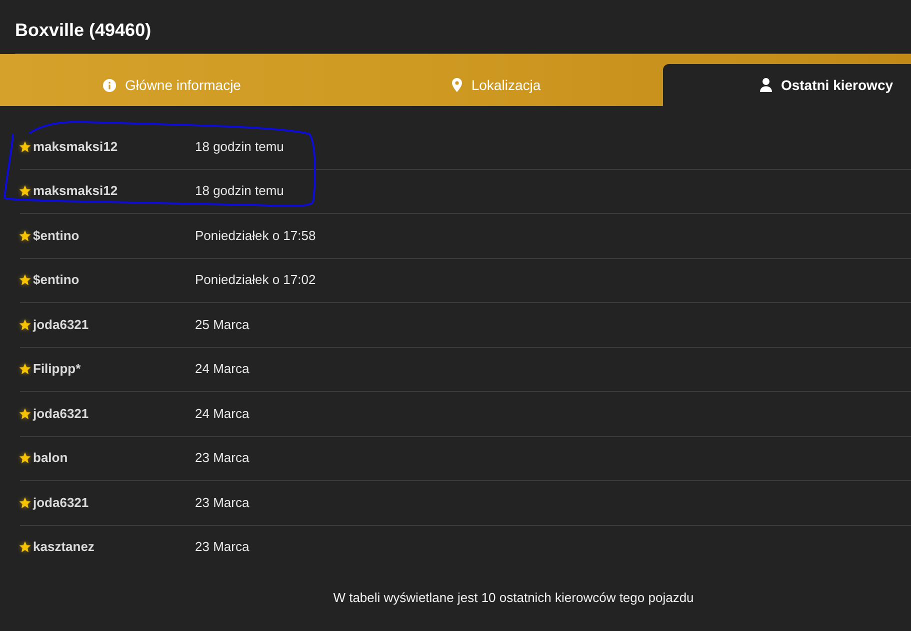 This screenshot has width=911, height=631. What do you see at coordinates (172, 85) in the screenshot?
I see `tab: Główne informacje` at bounding box center [172, 85].